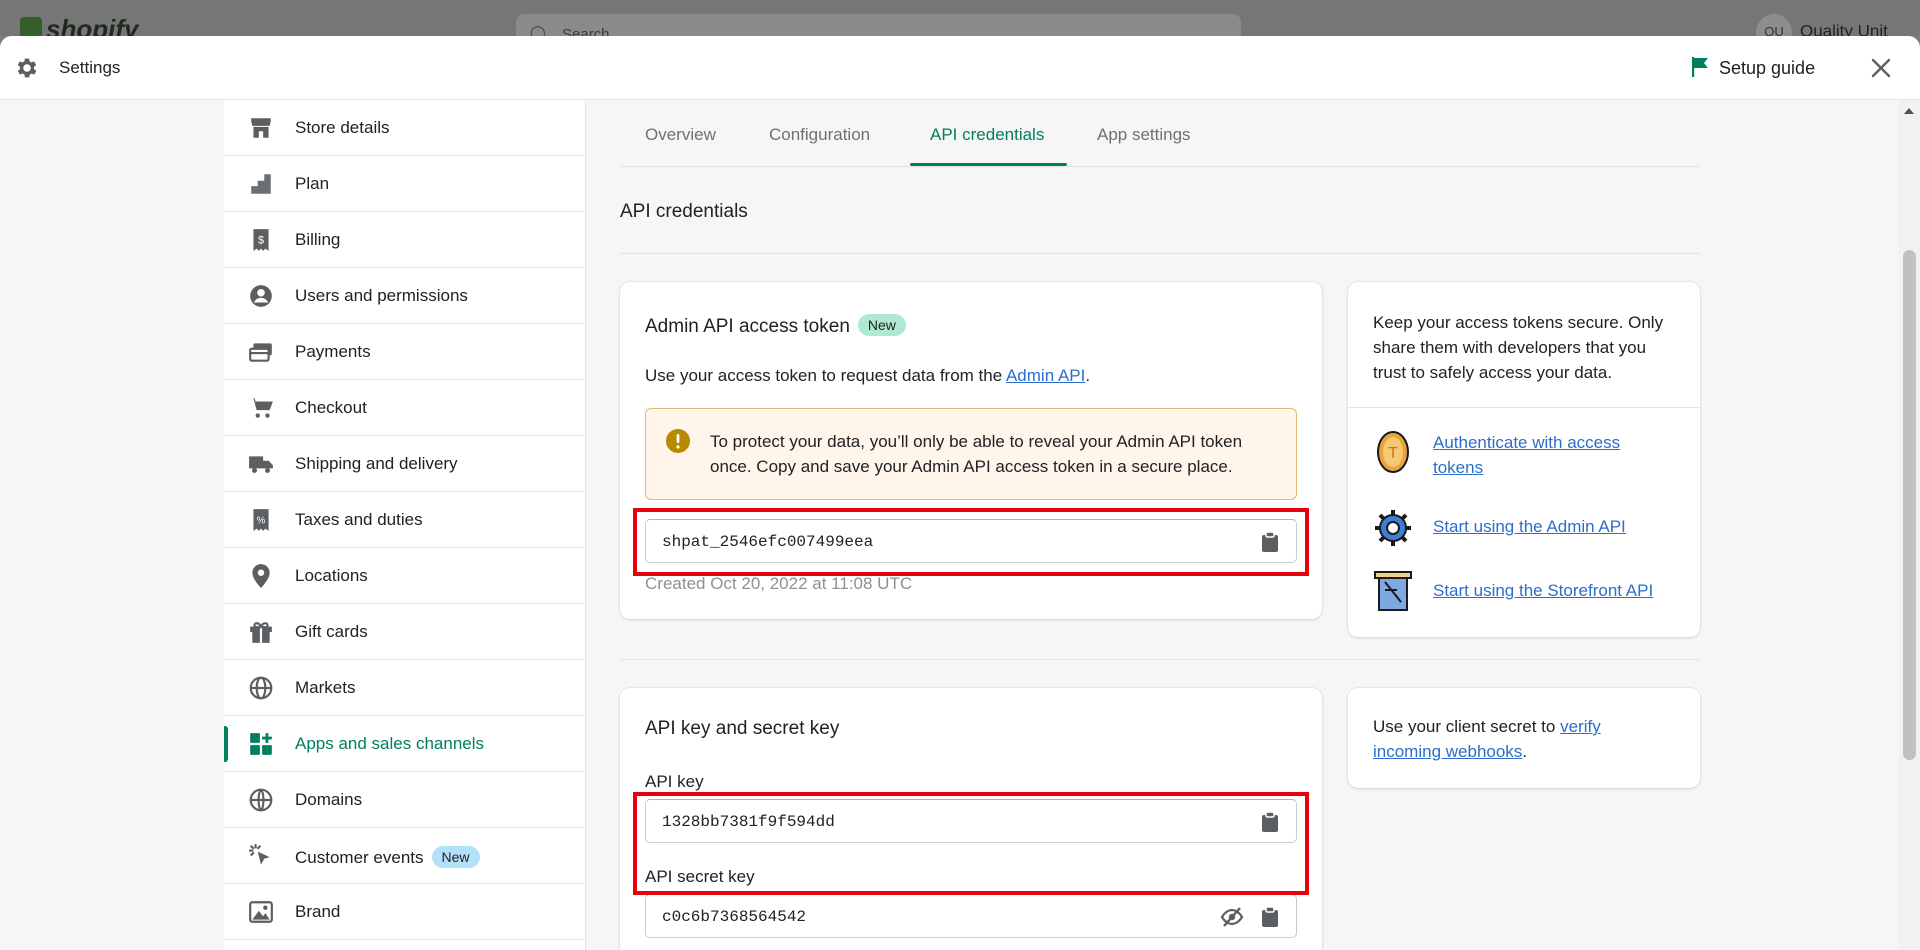 This screenshot has height=950, width=1920. I want to click on warning-icon, so click(678, 441).